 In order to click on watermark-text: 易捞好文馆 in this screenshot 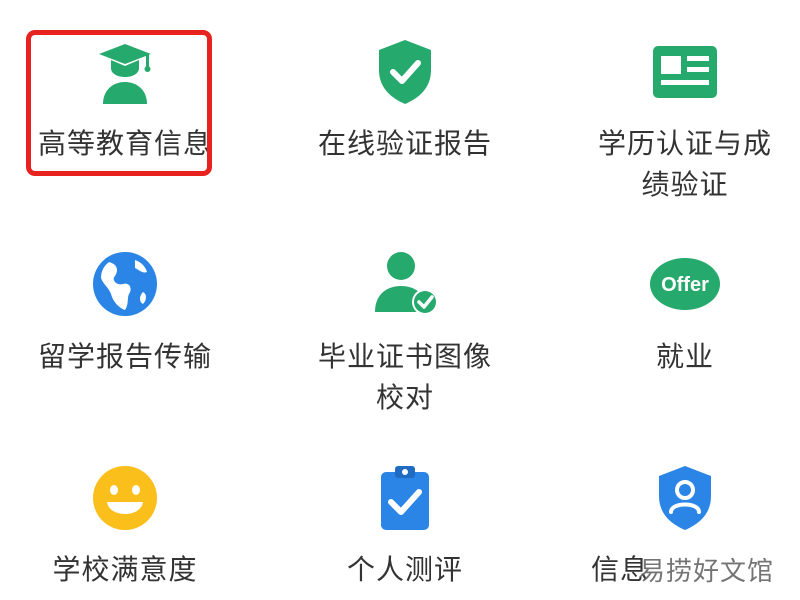, I will do `click(706, 572)`.